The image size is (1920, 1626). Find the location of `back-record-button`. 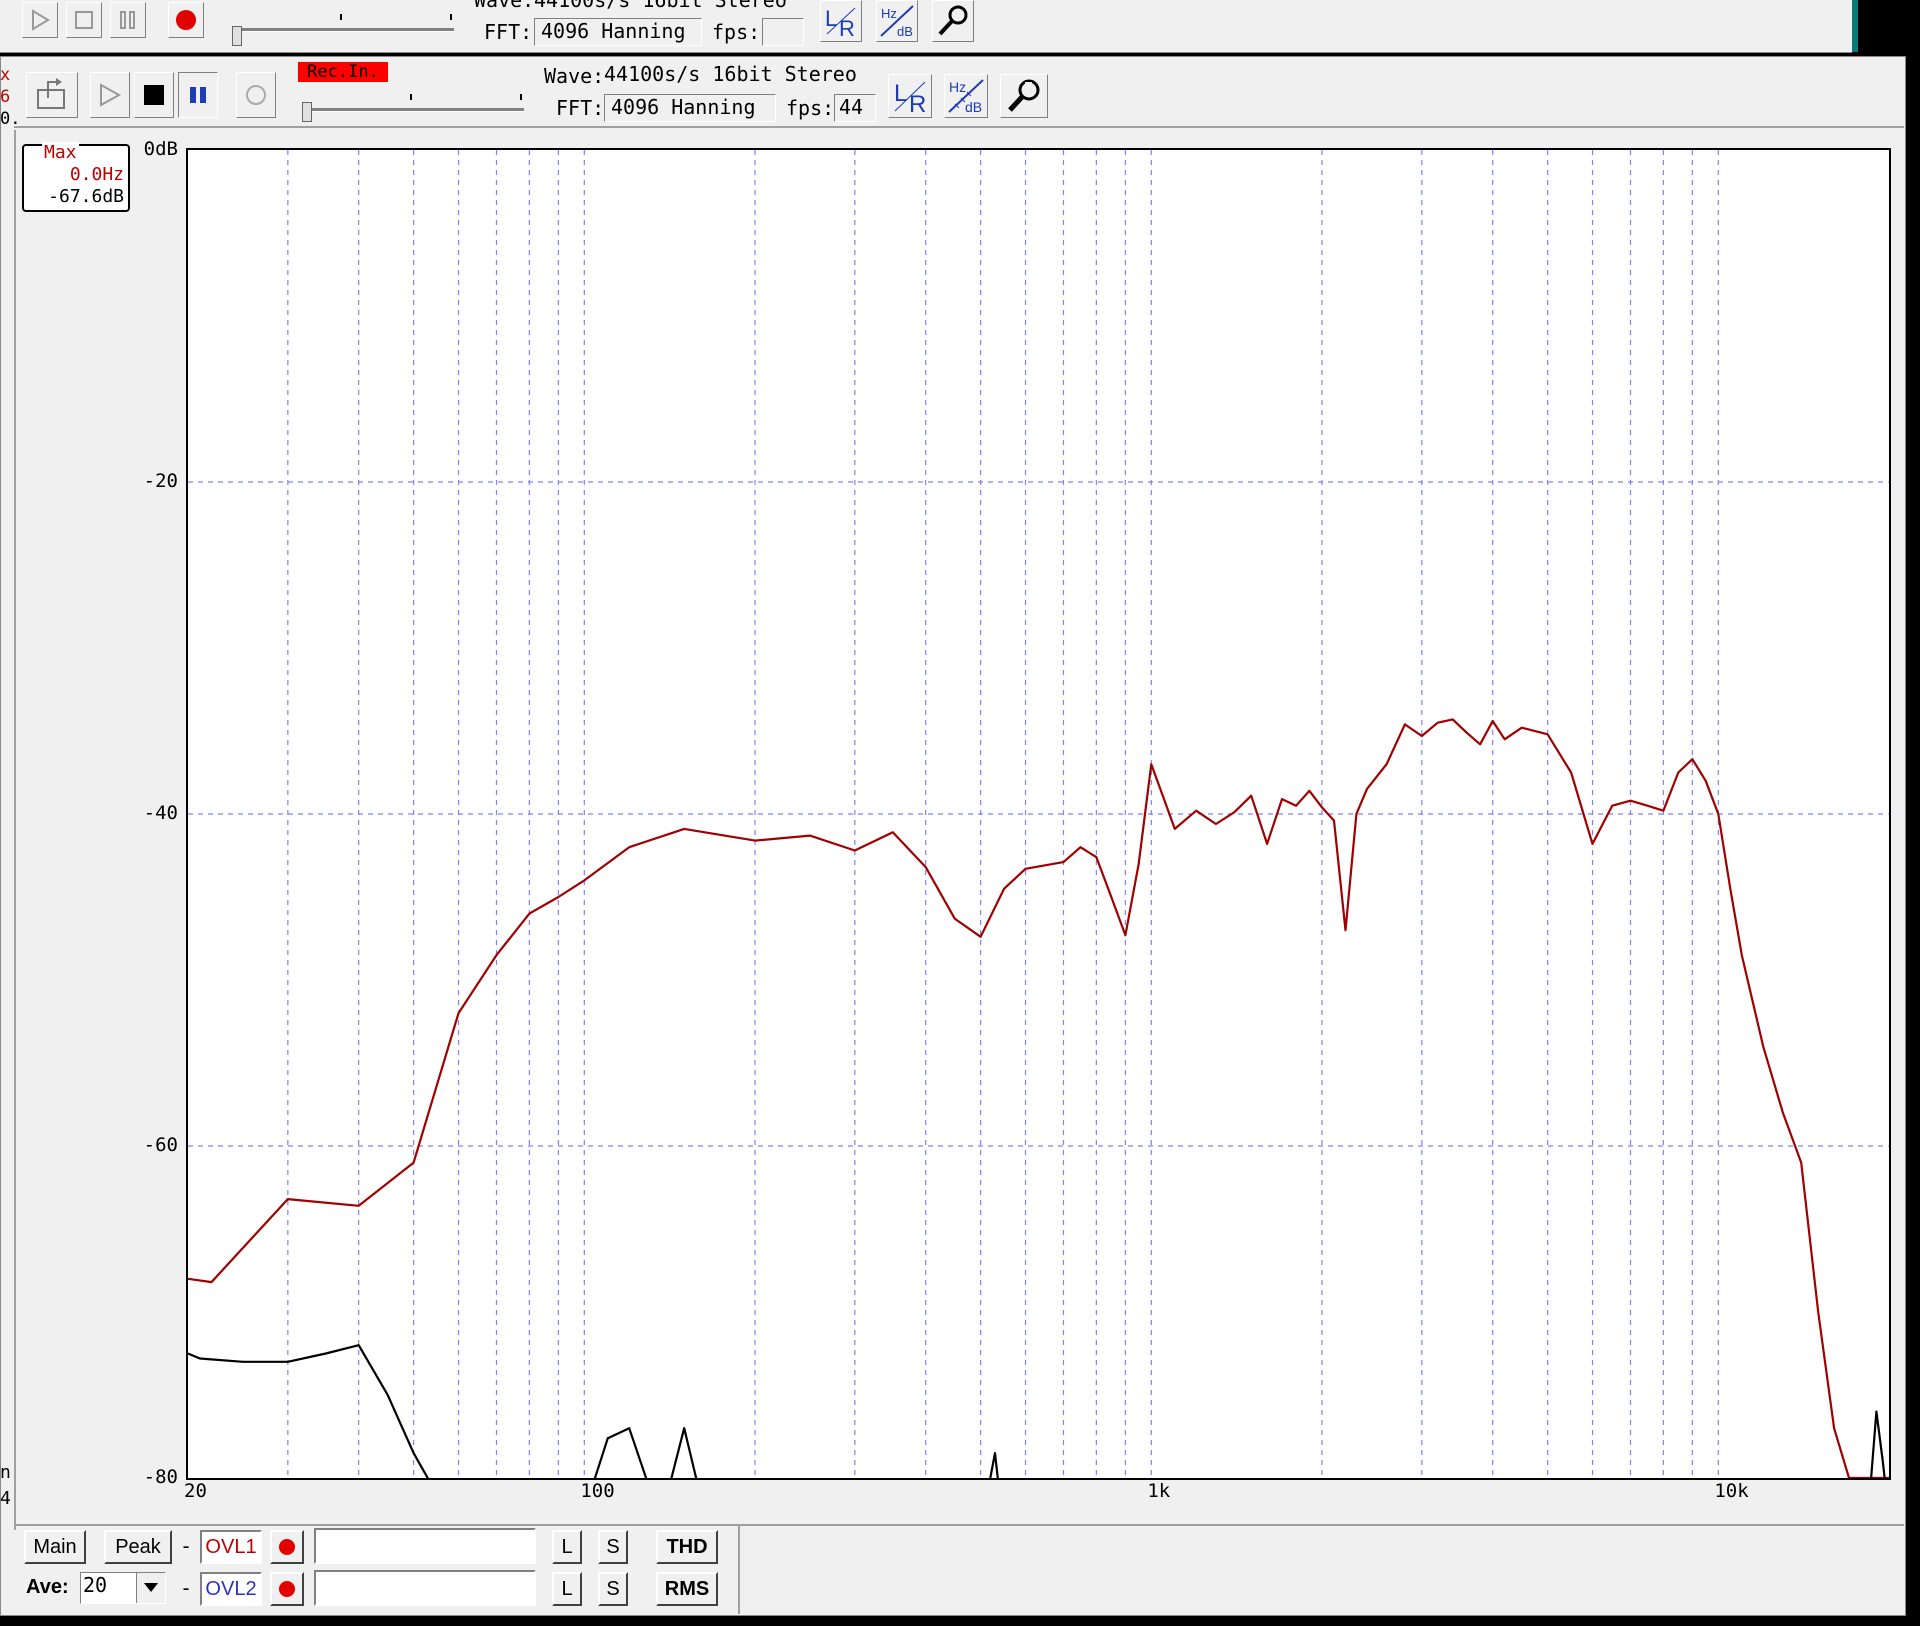

back-record-button is located at coordinates (186, 20).